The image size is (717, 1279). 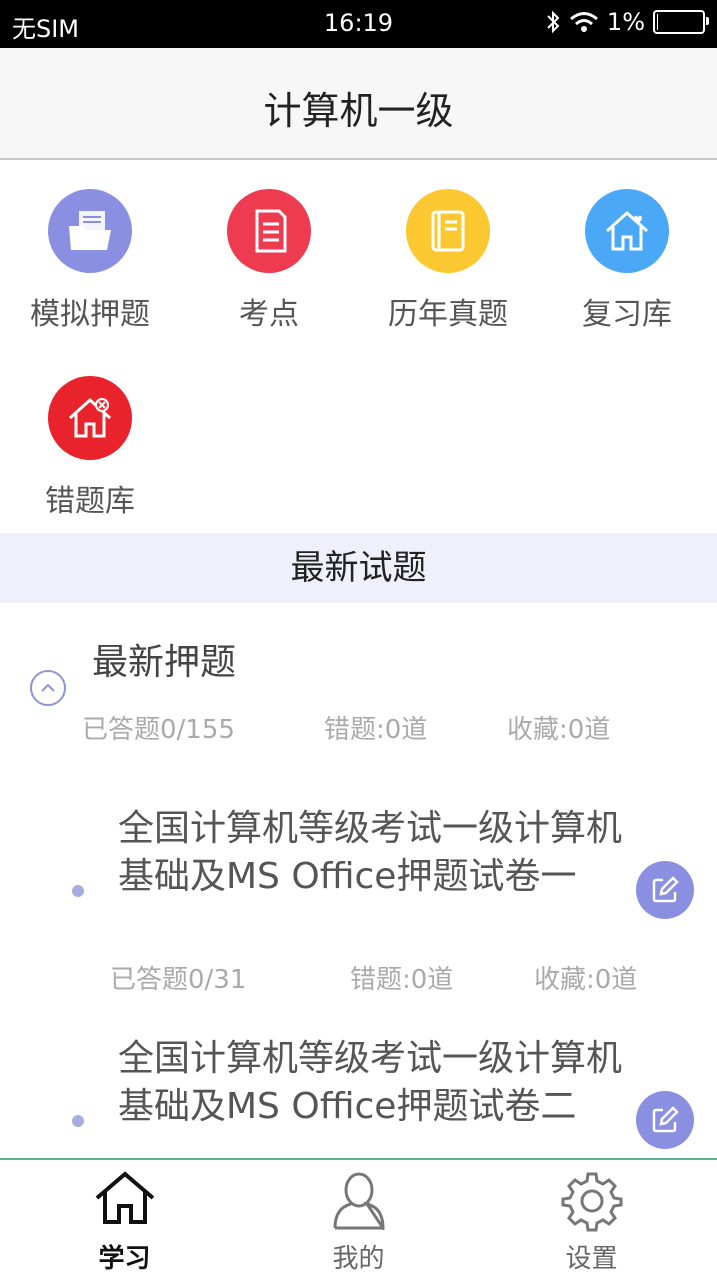 What do you see at coordinates (90, 501) in the screenshot?
I see `grid-label: 错题库` at bounding box center [90, 501].